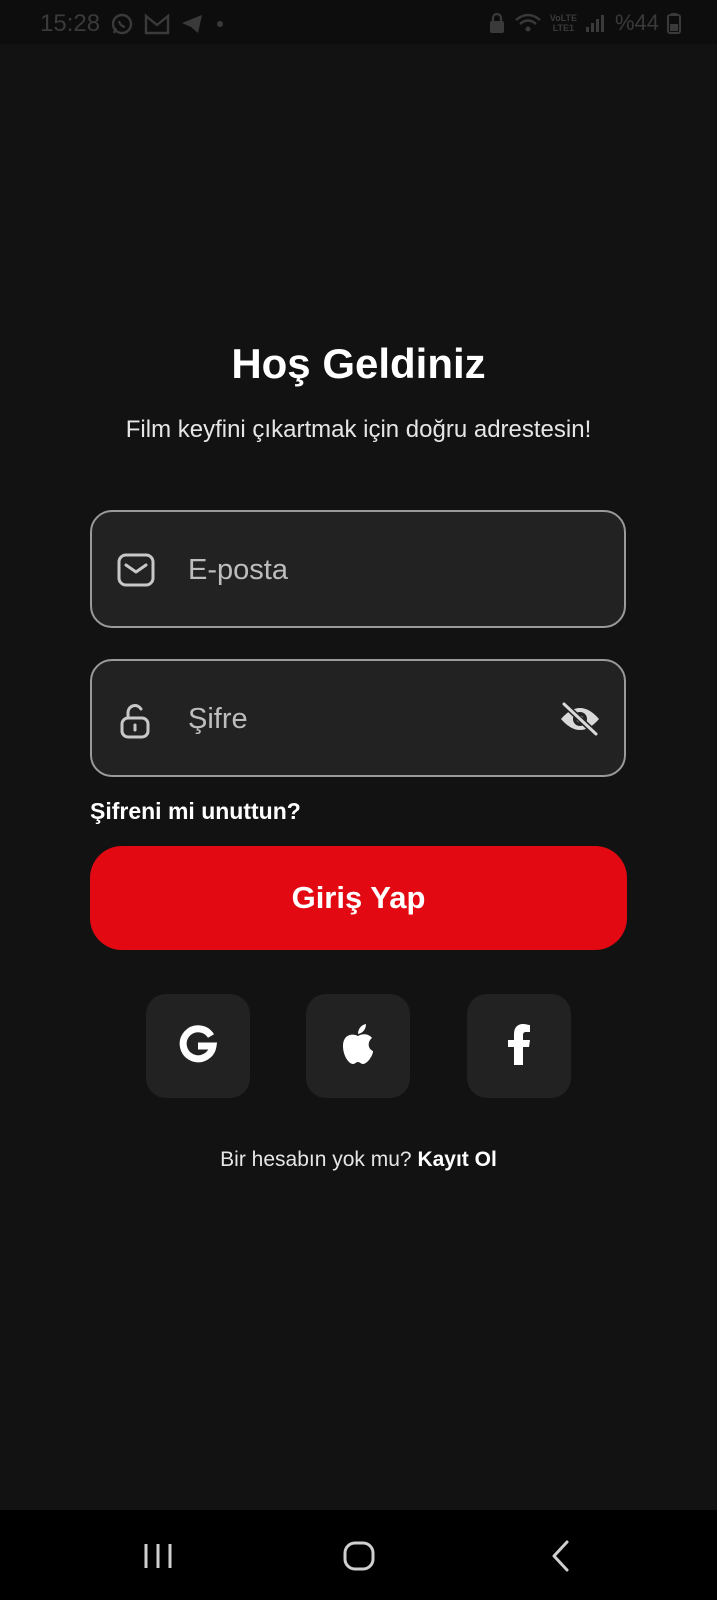 The image size is (717, 1600). I want to click on email-field, so click(358, 569).